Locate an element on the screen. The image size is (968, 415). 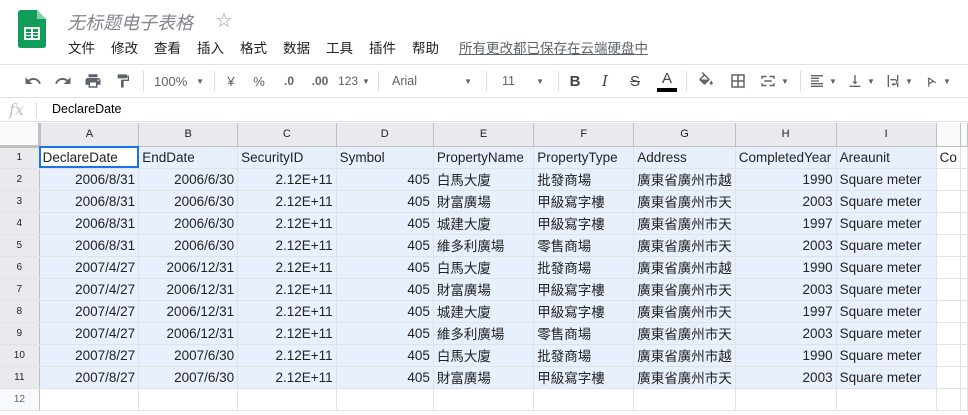
cell: 2007/6/30 is located at coordinates (188, 355).